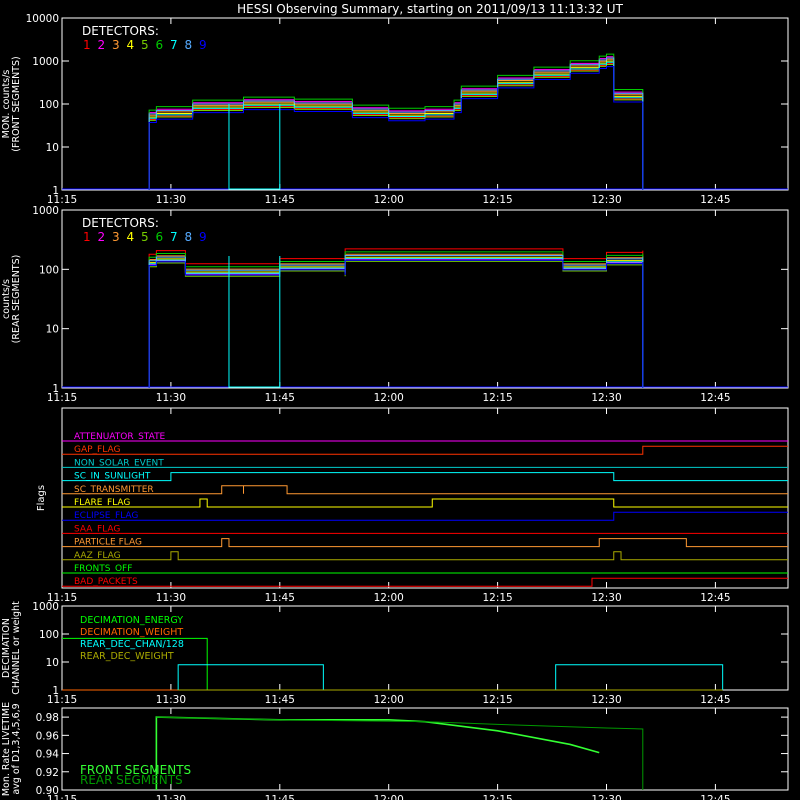 This screenshot has height=800, width=800. What do you see at coordinates (16, 299) in the screenshot?
I see `y-axis-label: (REAR SEGMENTS)` at bounding box center [16, 299].